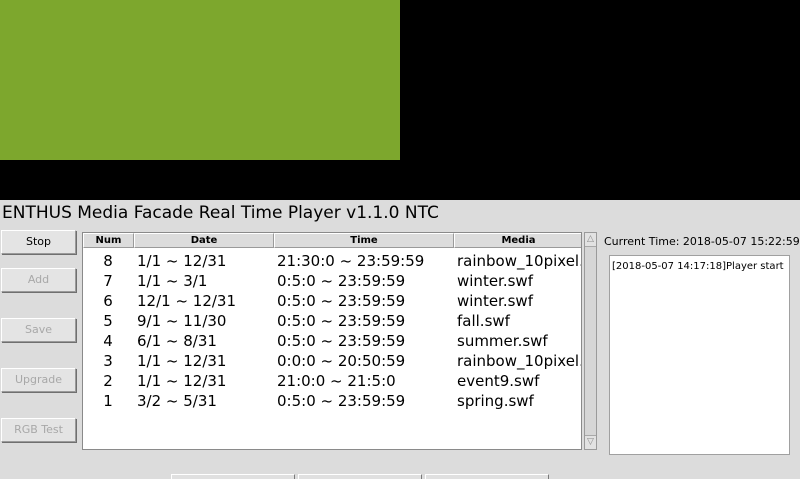  I want to click on table-row: 5 9/1 ~ 11/30 0:5:0 ~ 23:59:59 fall.swf, so click(332, 321).